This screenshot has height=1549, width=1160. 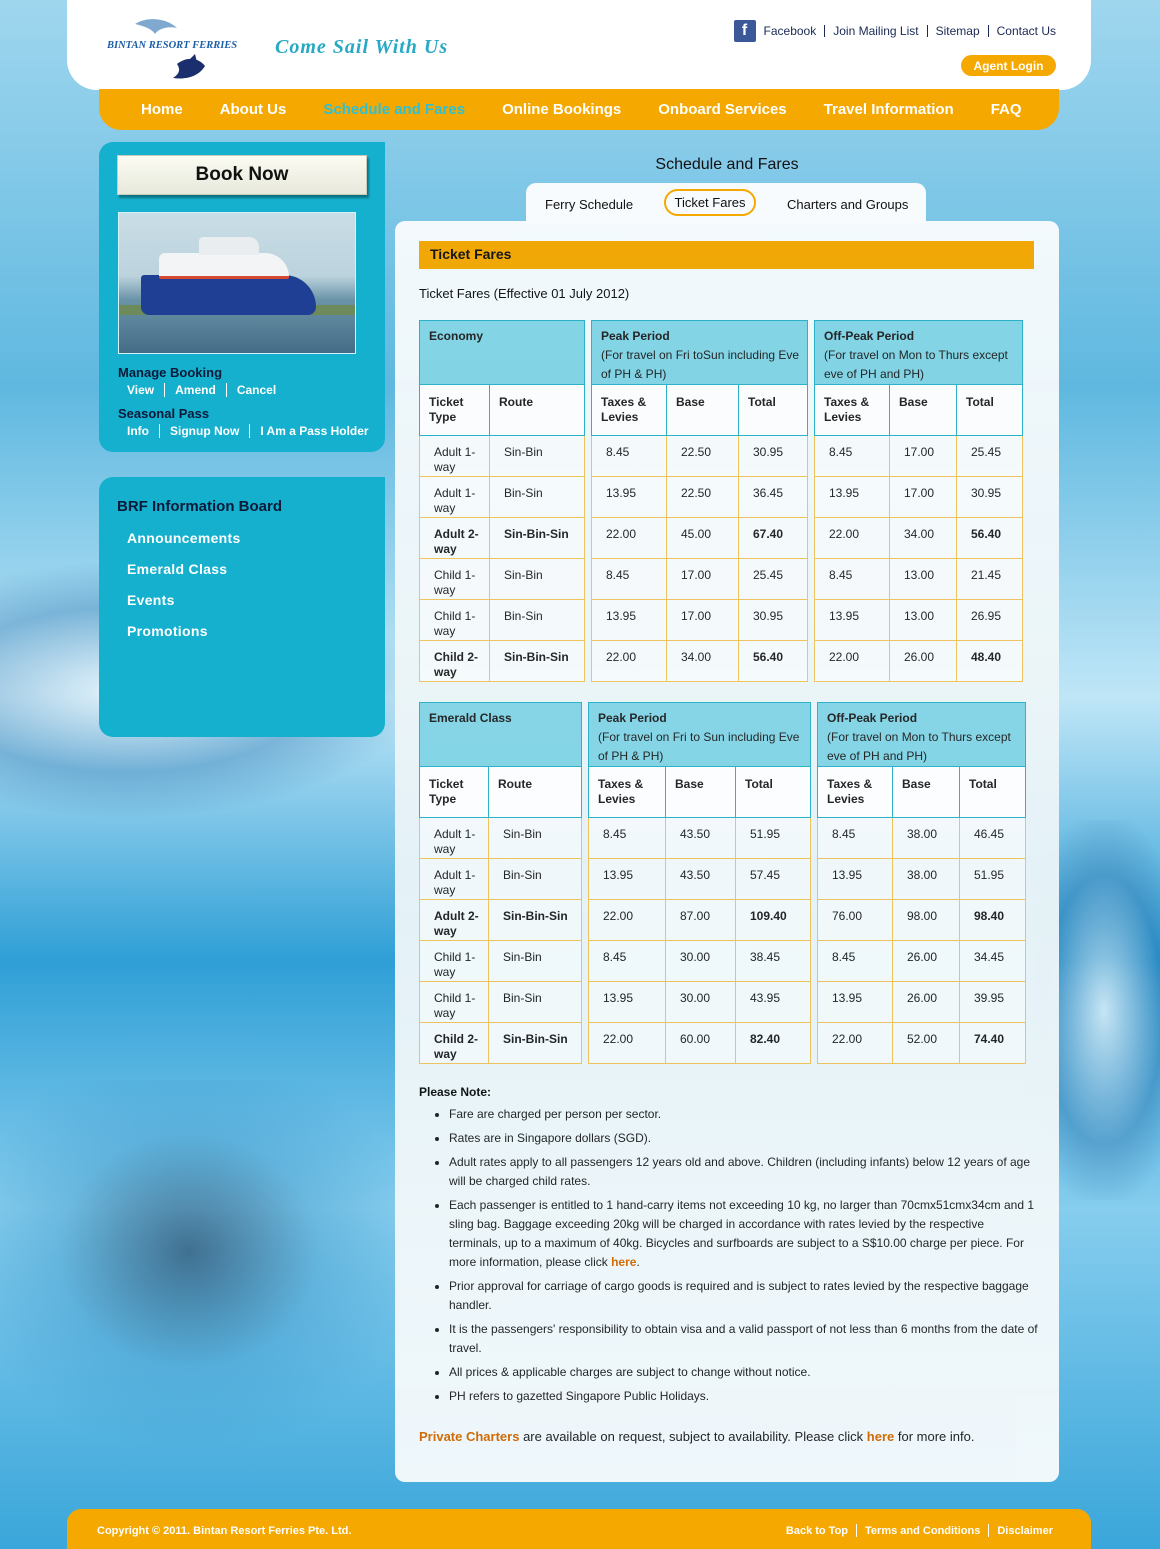 I want to click on board-item-events: Events, so click(x=151, y=600).